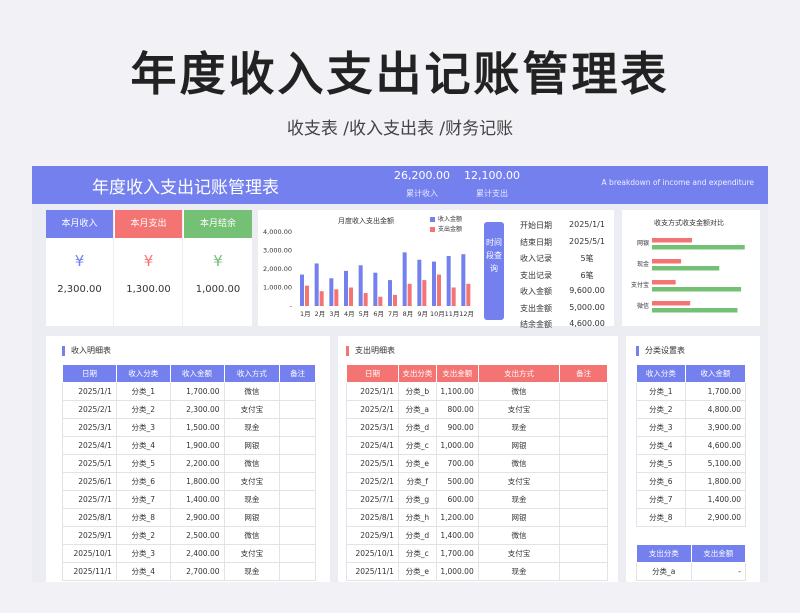 This screenshot has width=800, height=613. I want to click on table-cell: 1,100.00, so click(457, 391).